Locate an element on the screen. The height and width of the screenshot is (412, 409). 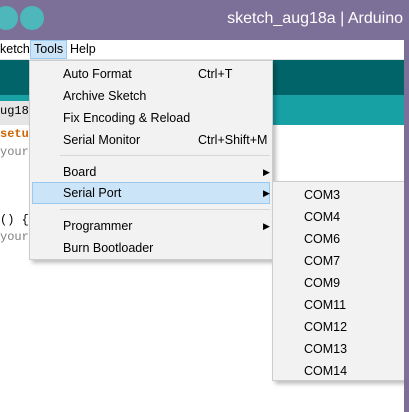
code-line-4: your is located at coordinates (14, 237).